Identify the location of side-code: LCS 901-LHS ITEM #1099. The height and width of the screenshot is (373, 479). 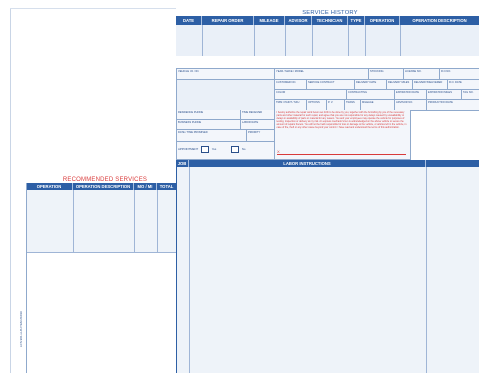
(21, 329).